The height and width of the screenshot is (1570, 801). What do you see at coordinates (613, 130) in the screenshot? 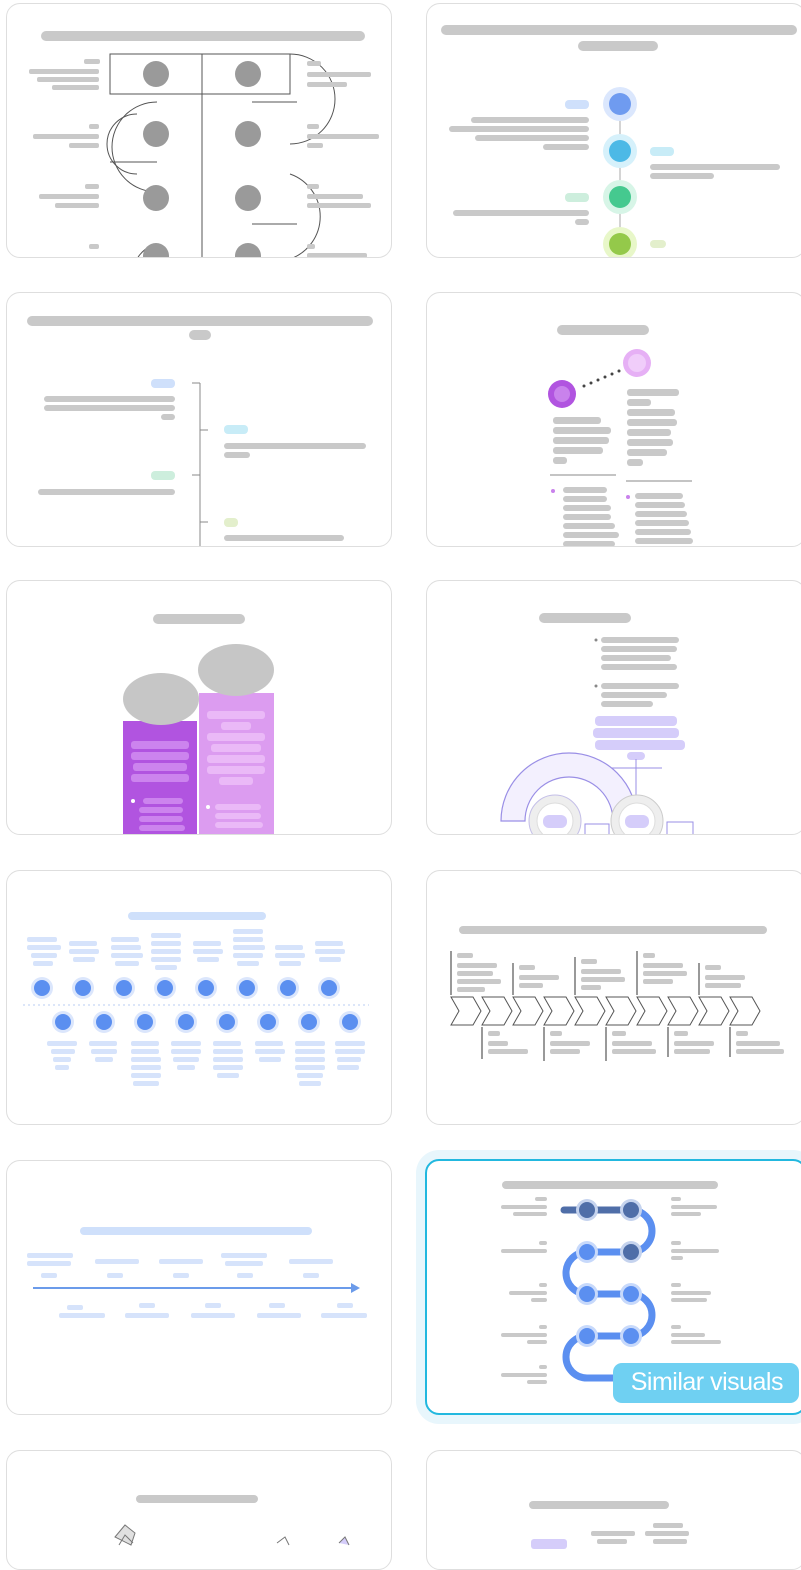
I see `card-vertical-dot-timeline` at bounding box center [613, 130].